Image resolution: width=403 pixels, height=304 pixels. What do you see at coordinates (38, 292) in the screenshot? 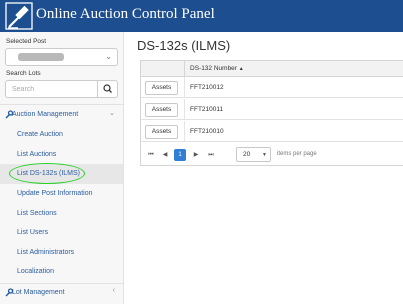
I see `menu-lot-management-label: Lot Management` at bounding box center [38, 292].